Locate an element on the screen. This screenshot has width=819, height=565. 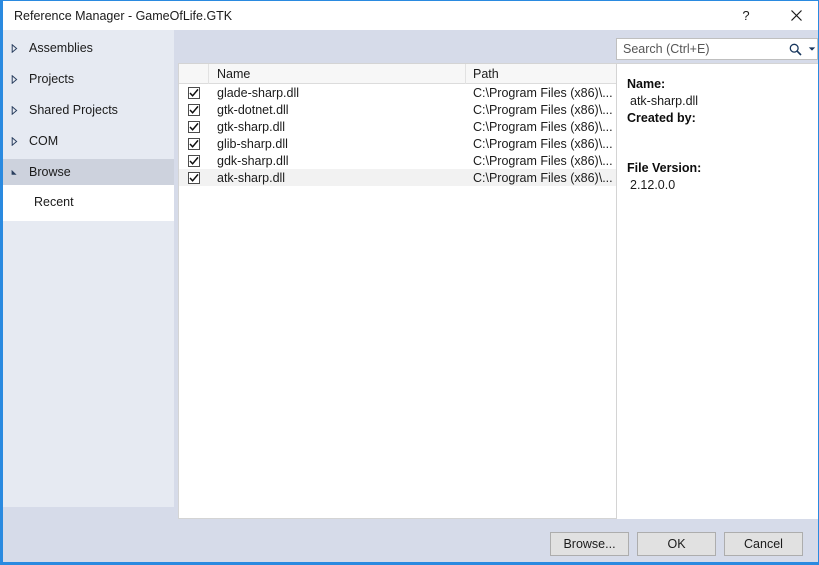
help-button: ? is located at coordinates (746, 15).